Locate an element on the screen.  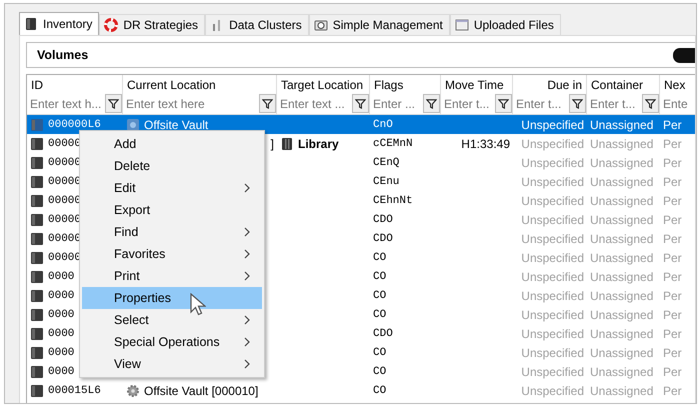
menu-item: Add is located at coordinates (172, 144).